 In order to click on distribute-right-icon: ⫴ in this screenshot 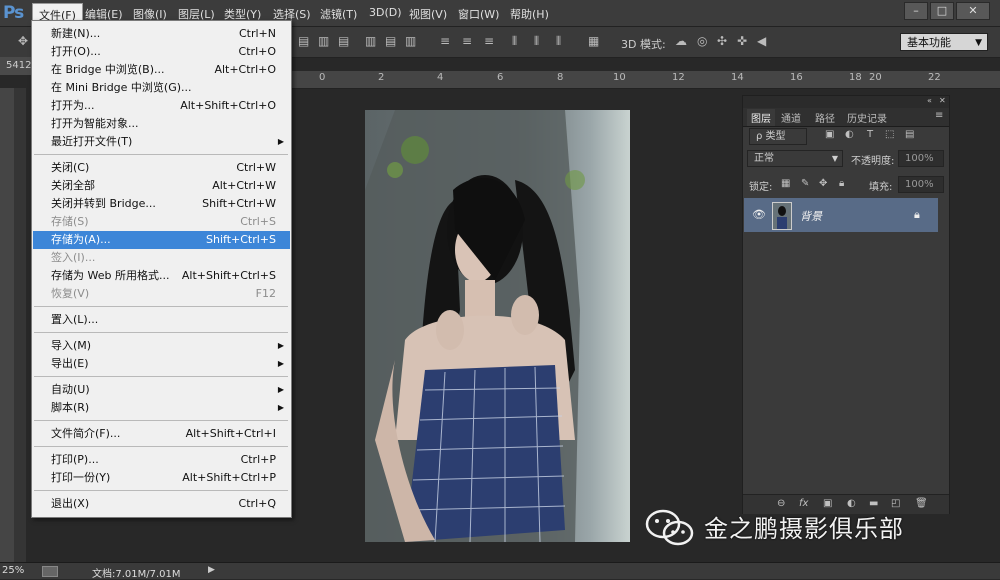, I will do `click(562, 41)`.